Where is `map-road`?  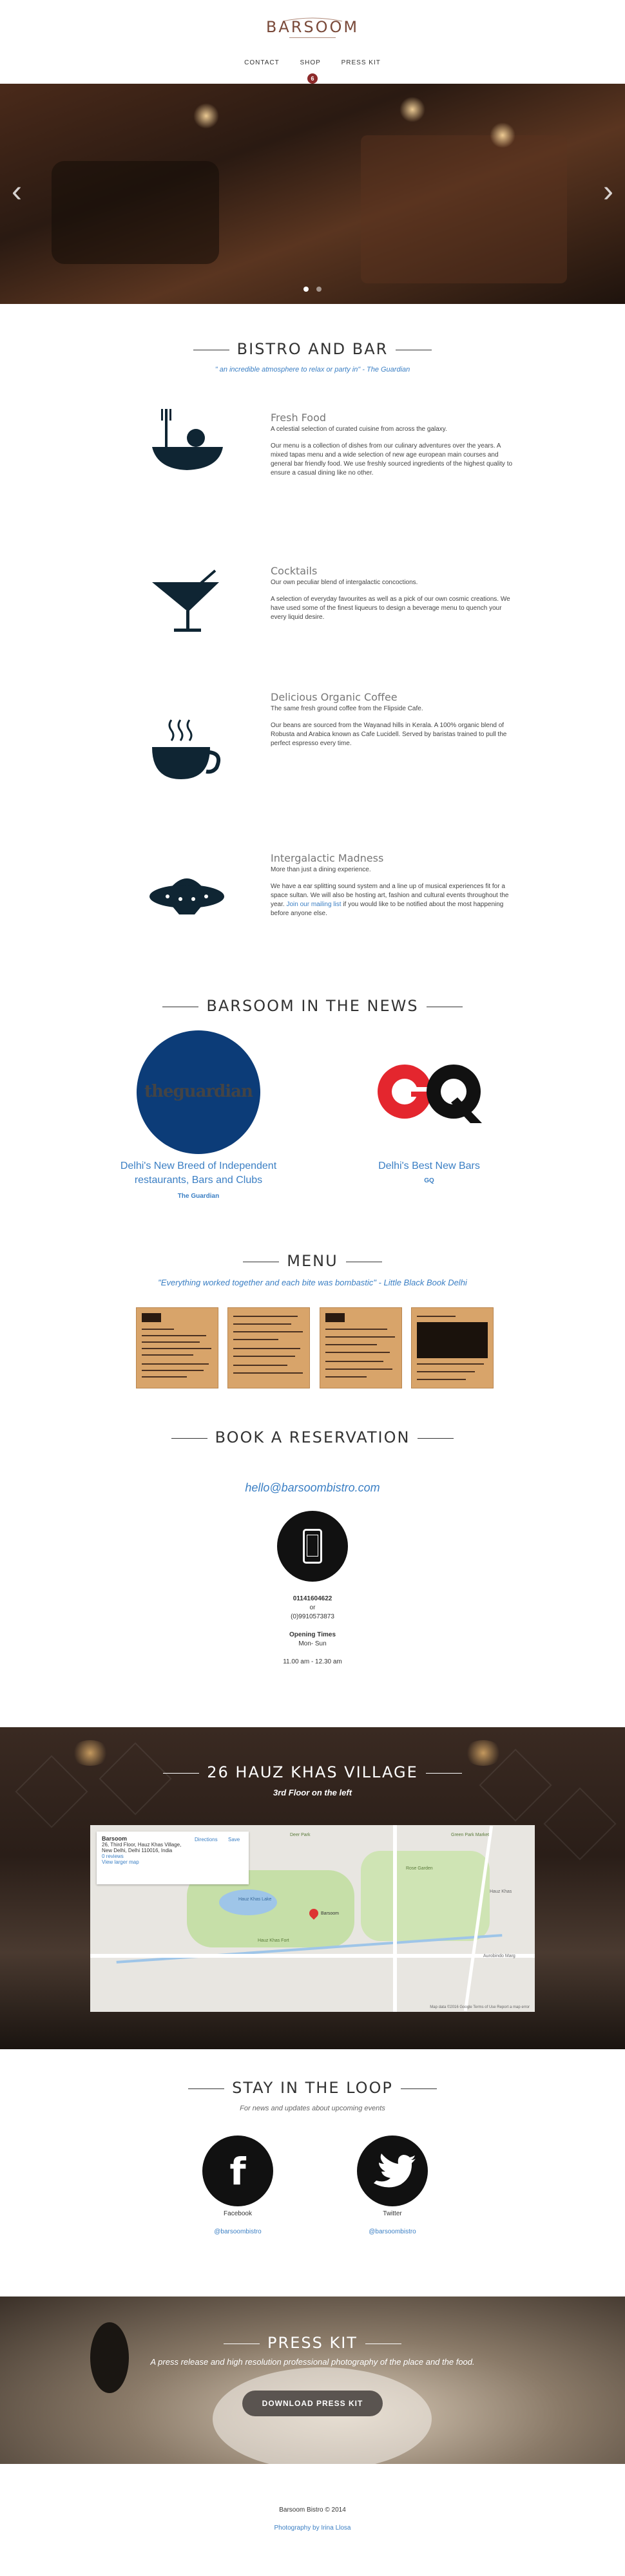 map-road is located at coordinates (395, 1919).